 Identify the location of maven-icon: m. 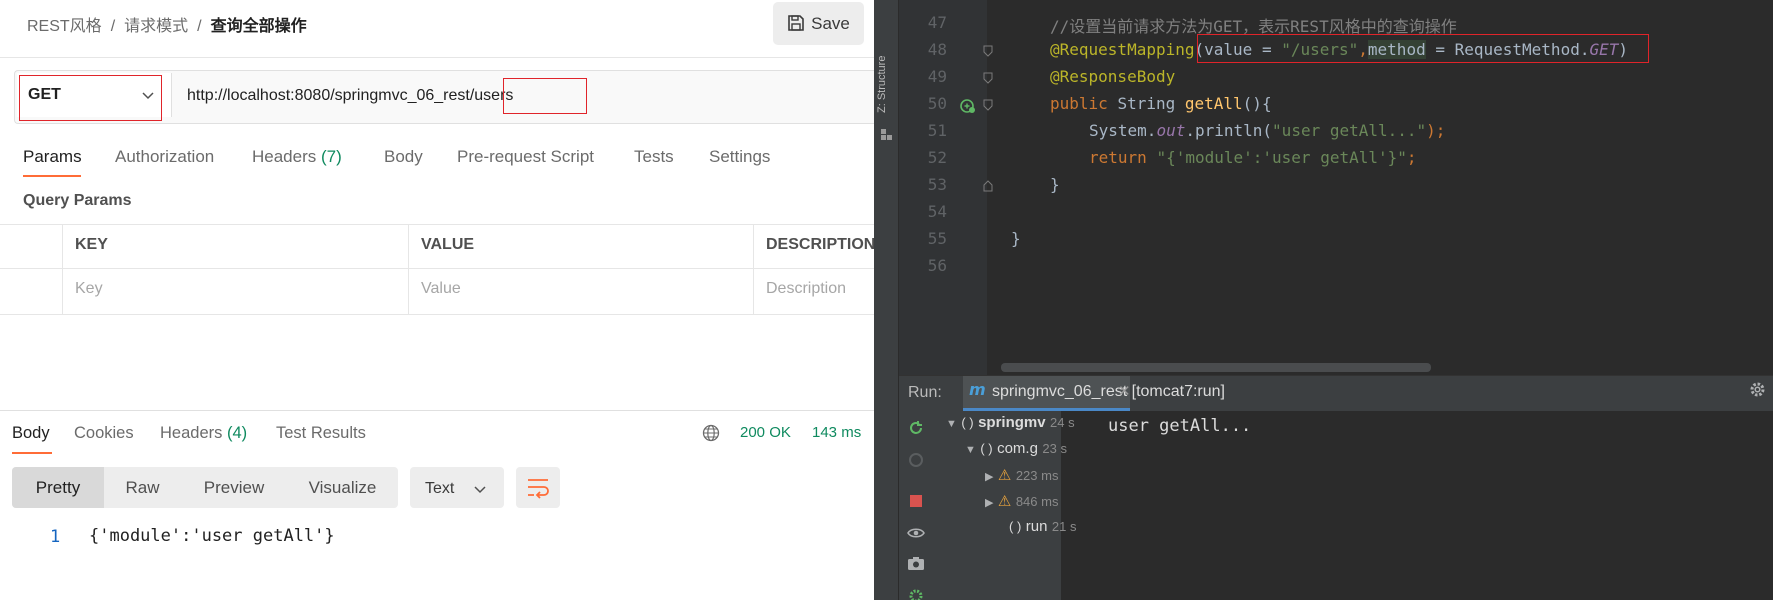
(977, 389).